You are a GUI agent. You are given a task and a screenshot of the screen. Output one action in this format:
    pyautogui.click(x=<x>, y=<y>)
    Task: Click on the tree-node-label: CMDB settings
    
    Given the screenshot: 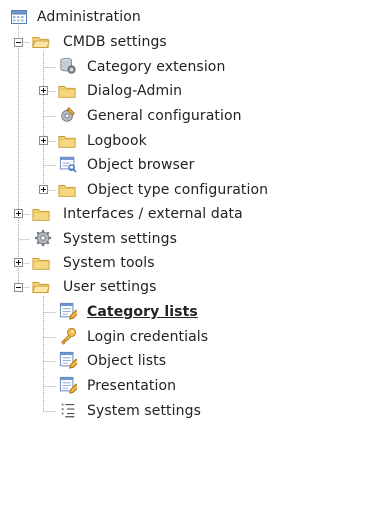 What is the action you would take?
    pyautogui.click(x=115, y=42)
    